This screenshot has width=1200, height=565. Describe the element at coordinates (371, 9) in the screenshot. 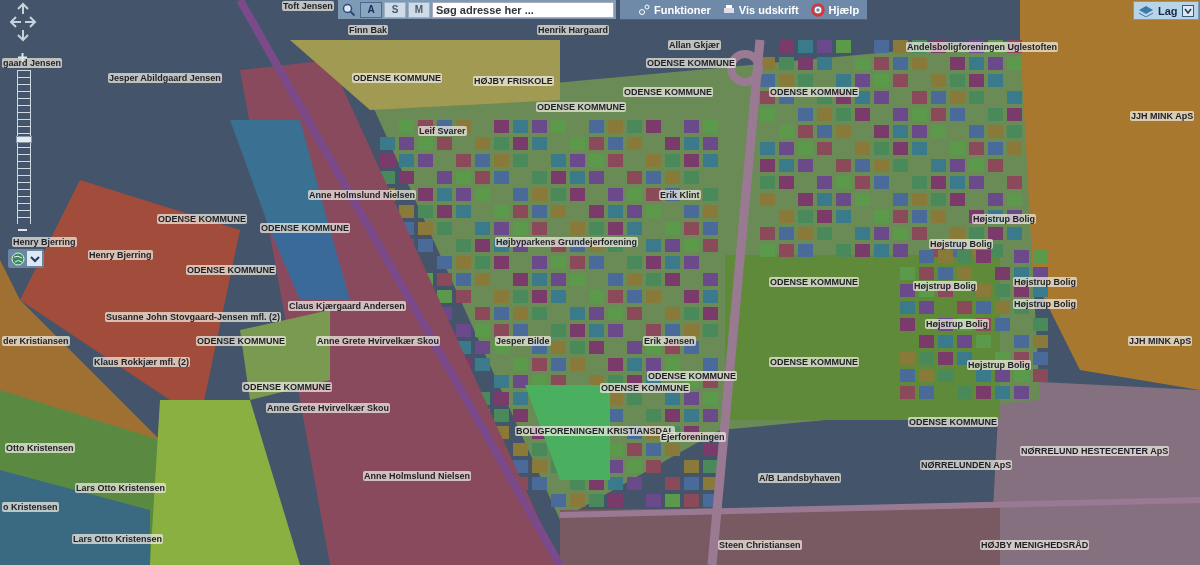

I see `search-mode-button: A` at that location.